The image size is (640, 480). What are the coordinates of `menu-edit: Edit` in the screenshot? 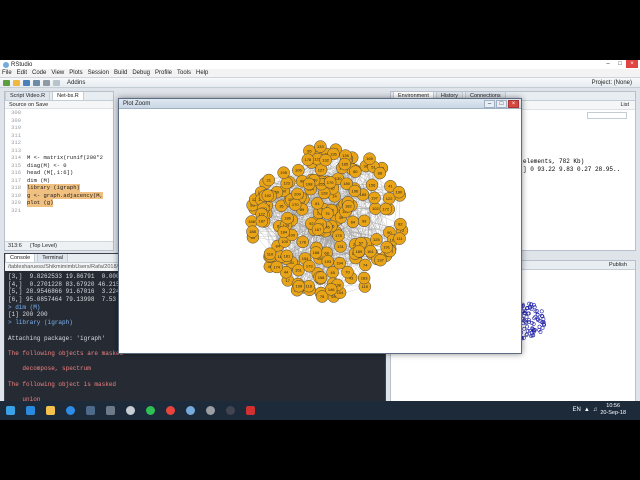 It's located at (22, 73).